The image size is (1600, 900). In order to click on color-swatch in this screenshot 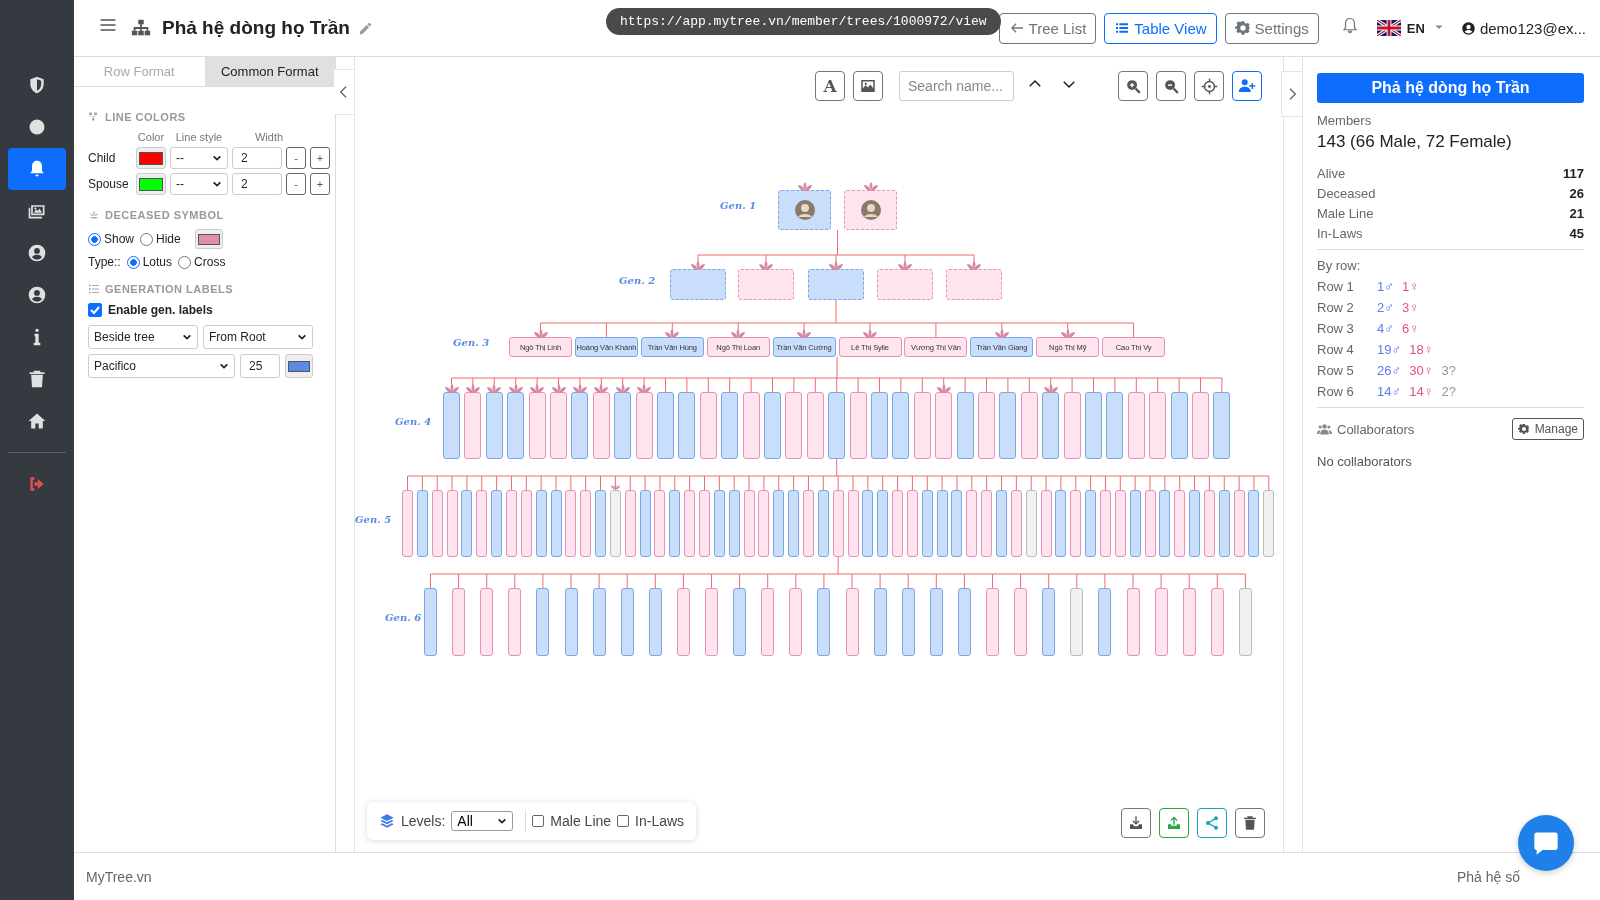, I will do `click(299, 366)`.